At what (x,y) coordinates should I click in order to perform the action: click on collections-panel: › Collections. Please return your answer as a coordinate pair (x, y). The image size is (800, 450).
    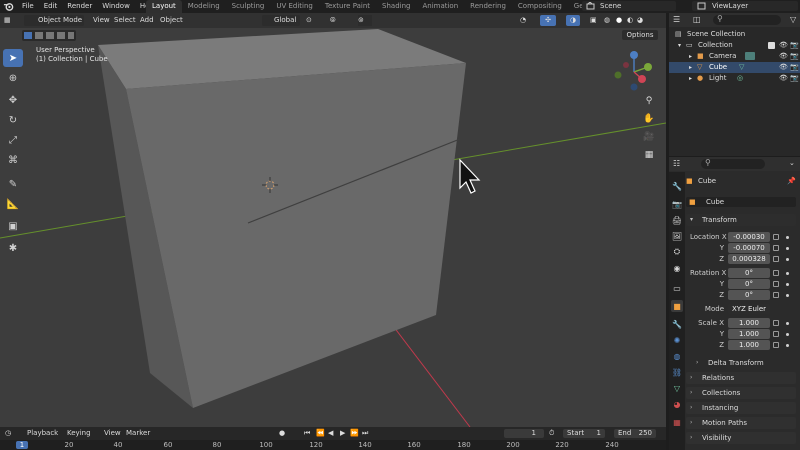
    Looking at the image, I should click on (741, 393).